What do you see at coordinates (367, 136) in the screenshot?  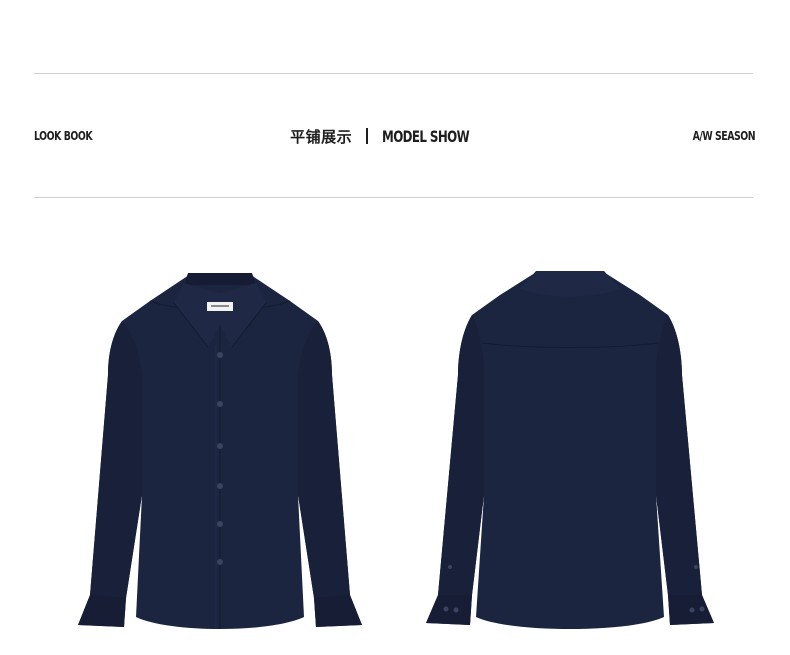 I see `title-separator` at bounding box center [367, 136].